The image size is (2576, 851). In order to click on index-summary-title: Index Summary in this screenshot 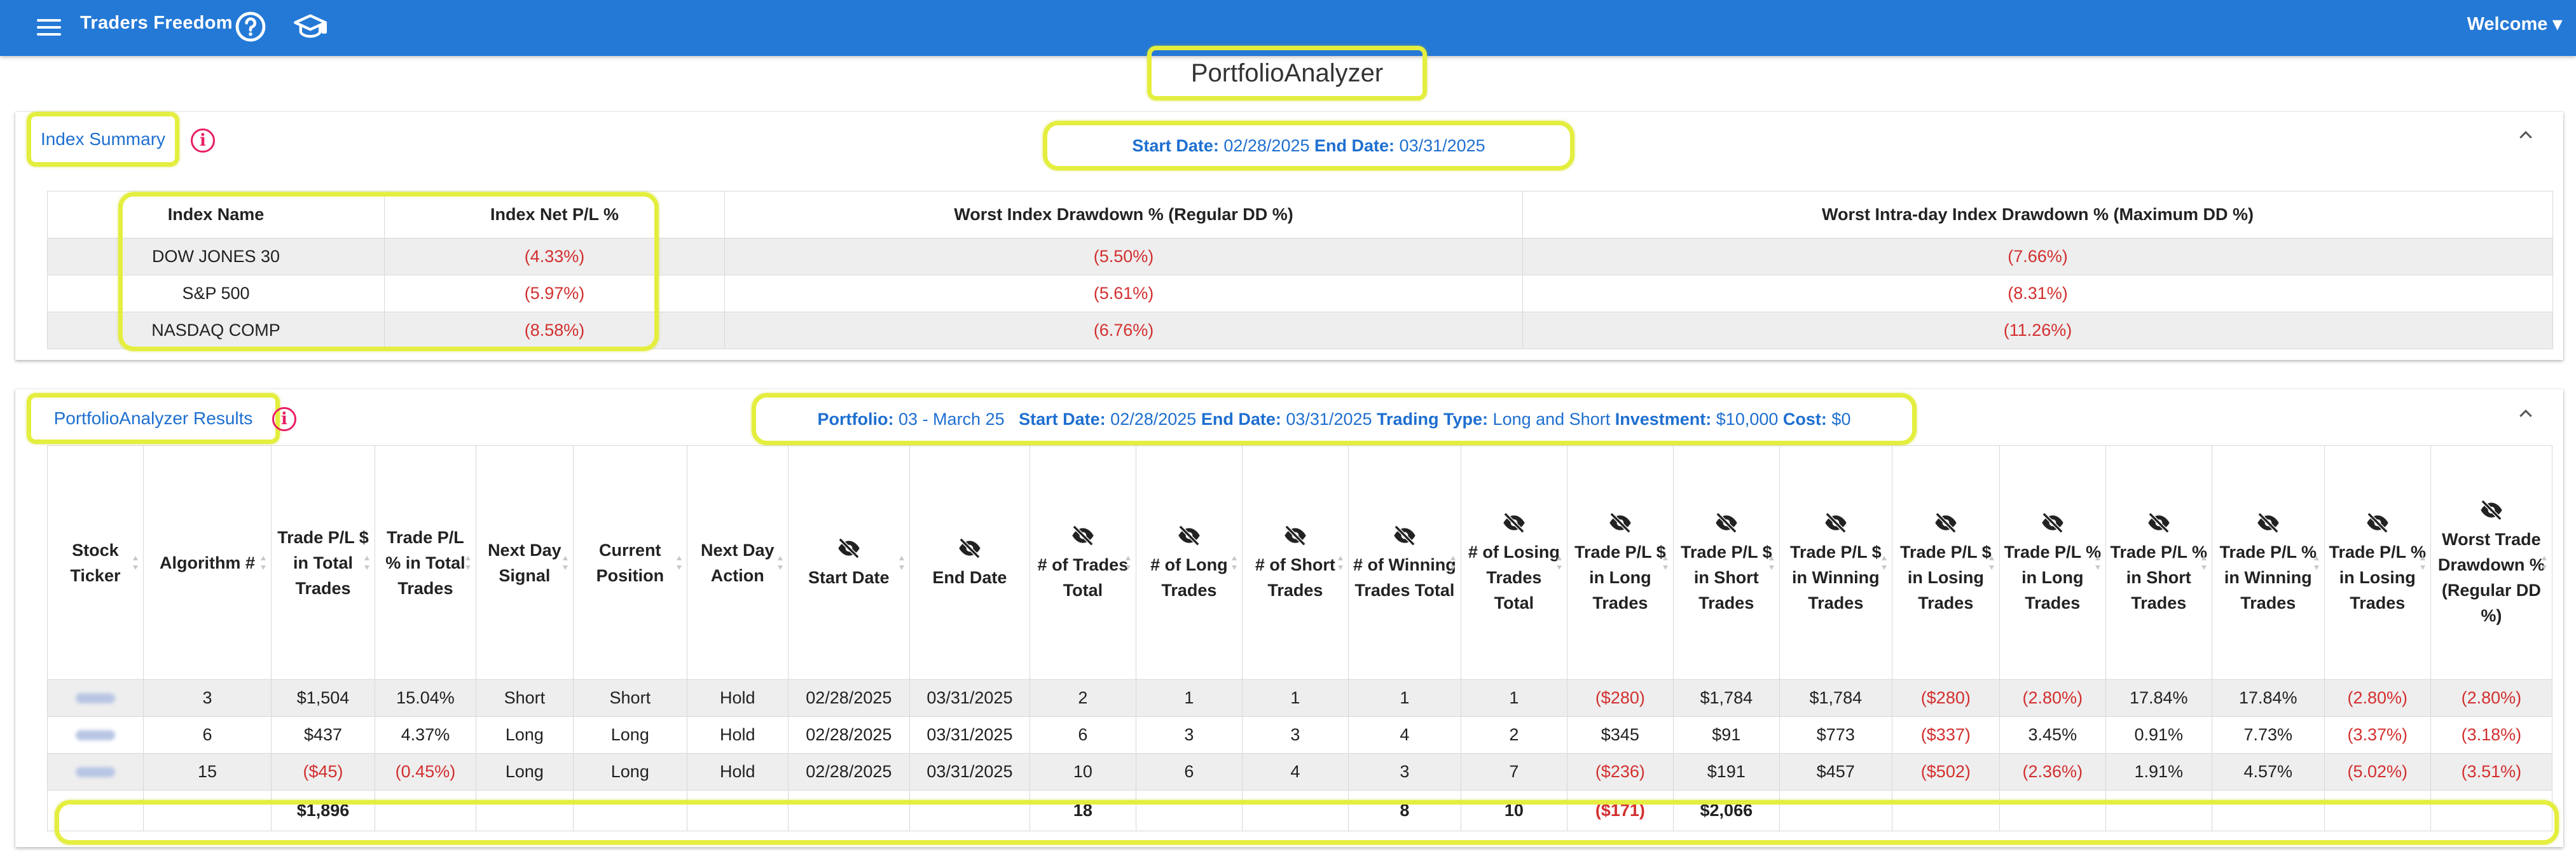, I will do `click(103, 140)`.